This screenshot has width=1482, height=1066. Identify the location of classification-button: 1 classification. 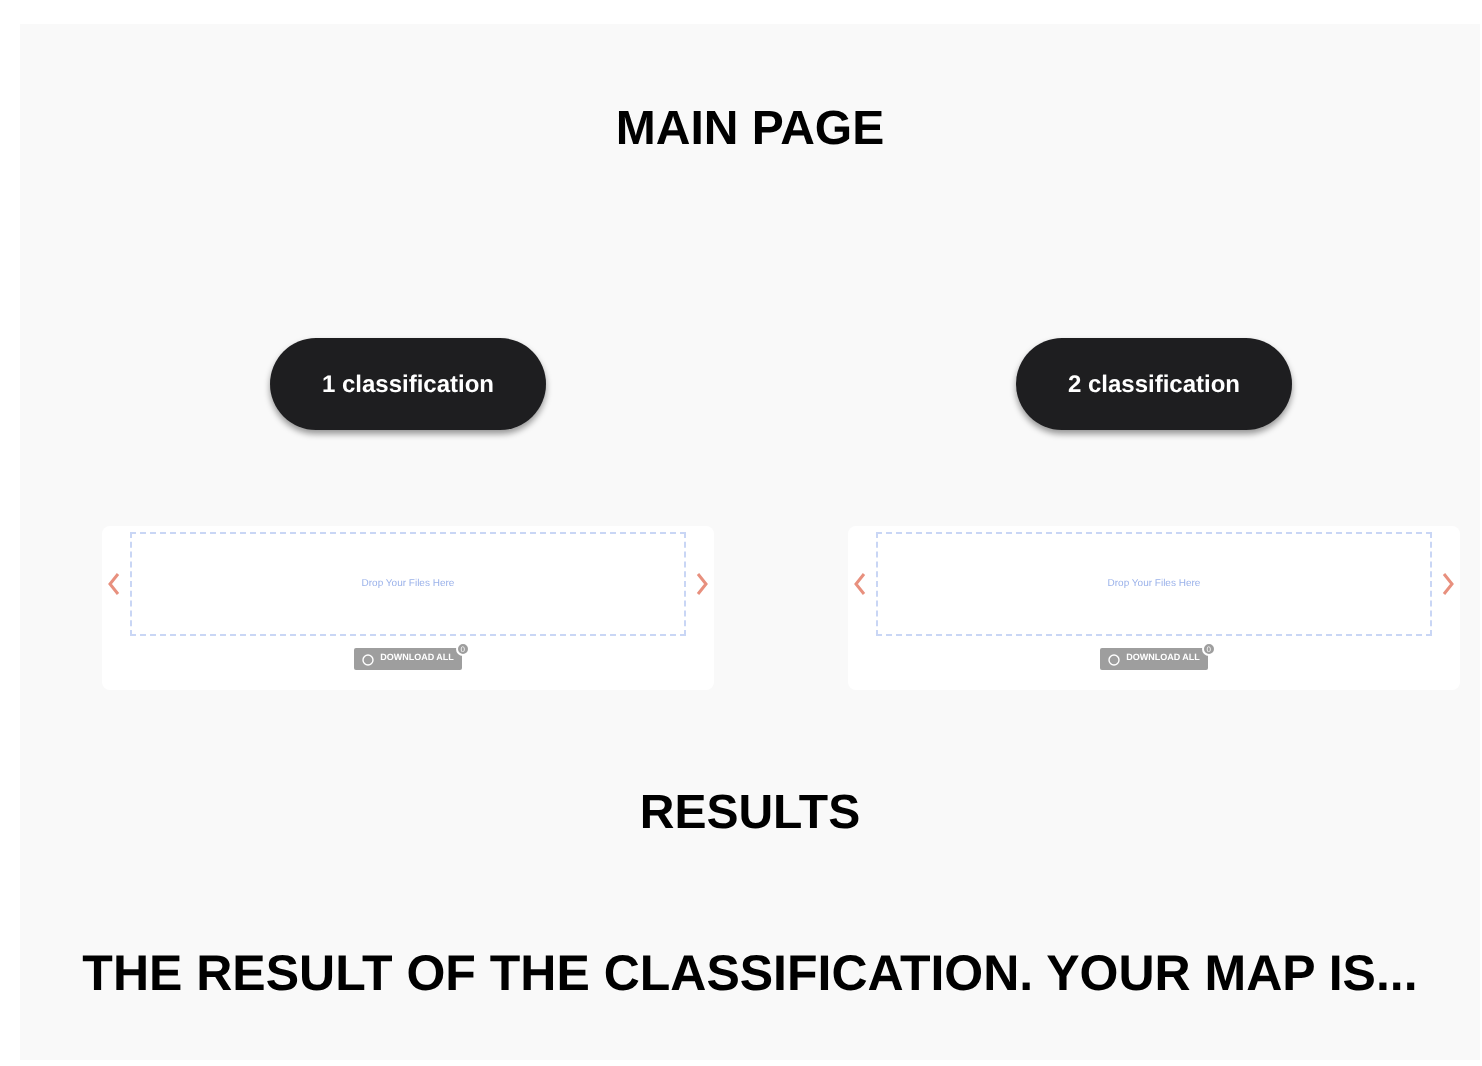
(408, 384).